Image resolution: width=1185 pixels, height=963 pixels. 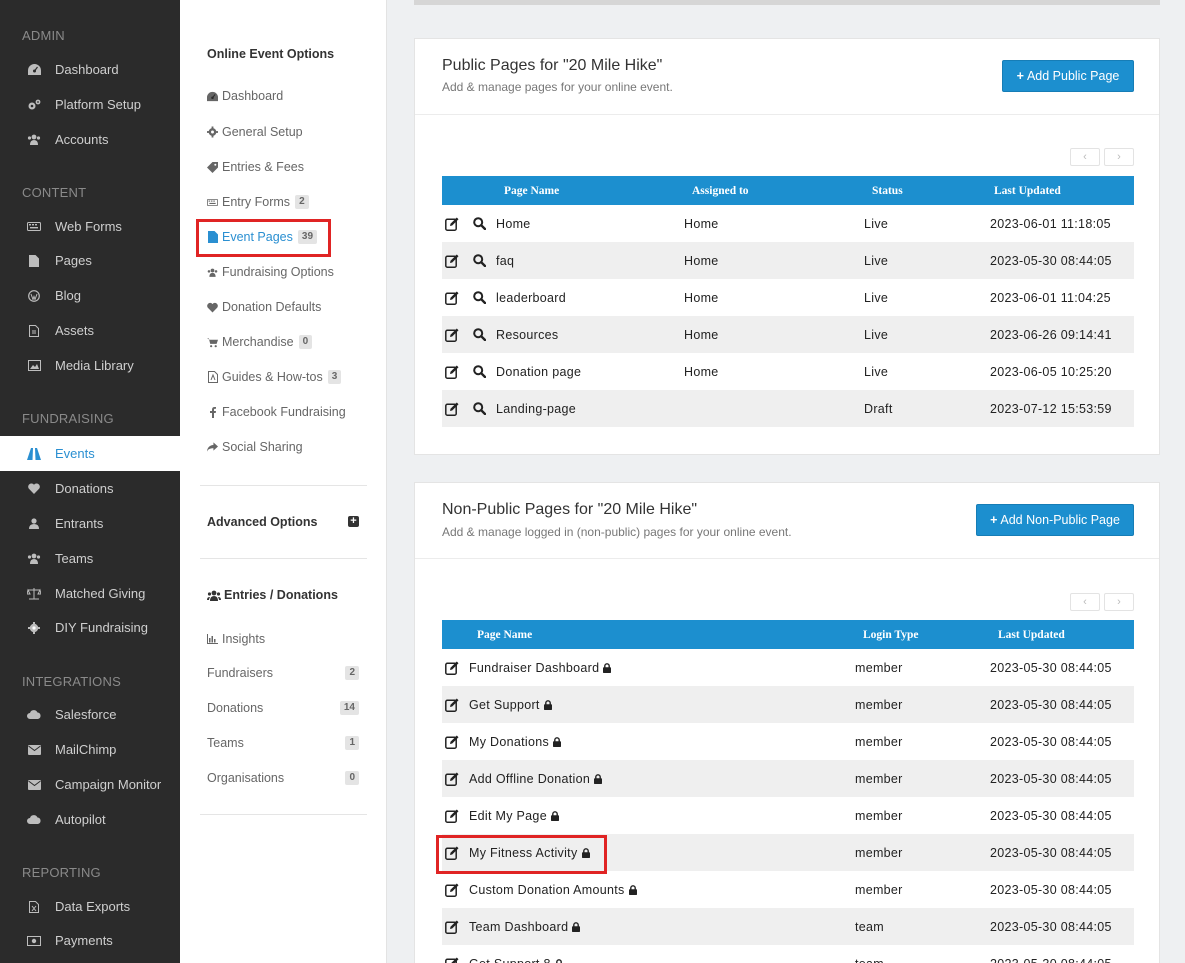 I want to click on subnav-item-entries-fees: Entries & Fees, so click(x=255, y=167).